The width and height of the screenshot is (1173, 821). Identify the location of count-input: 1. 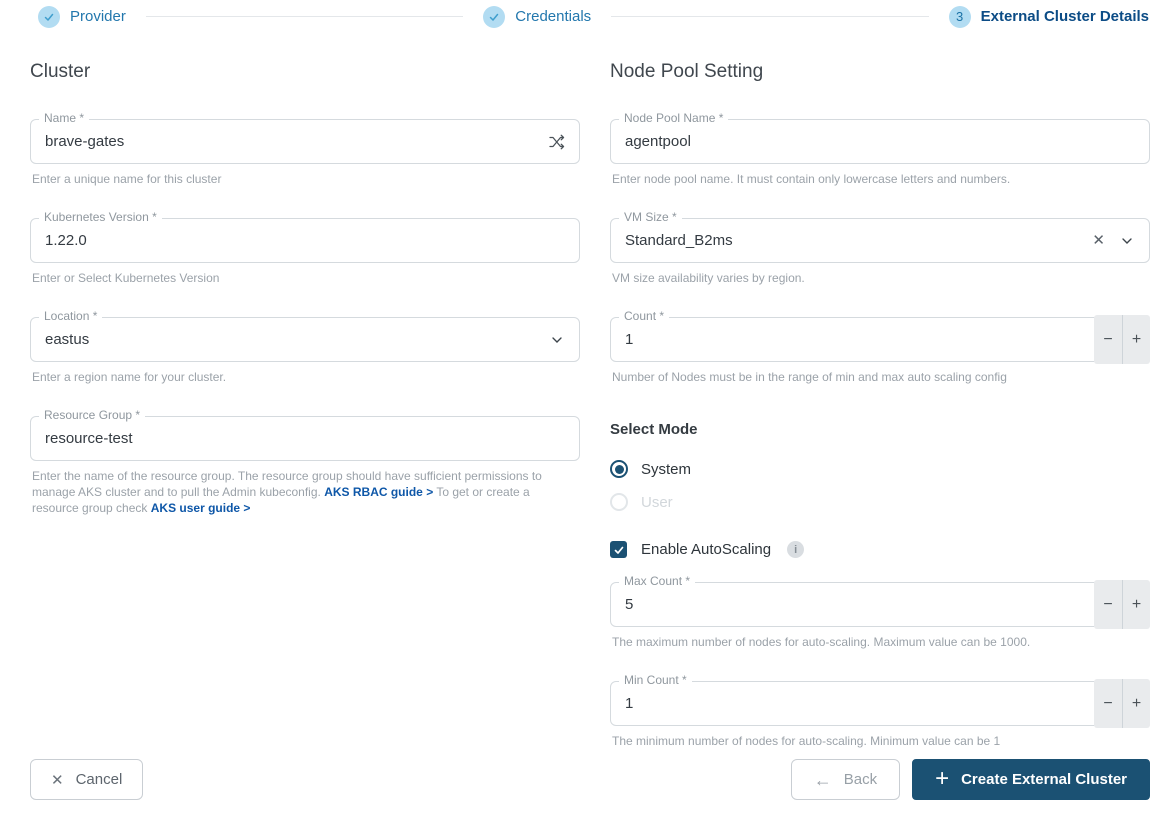
(857, 339).